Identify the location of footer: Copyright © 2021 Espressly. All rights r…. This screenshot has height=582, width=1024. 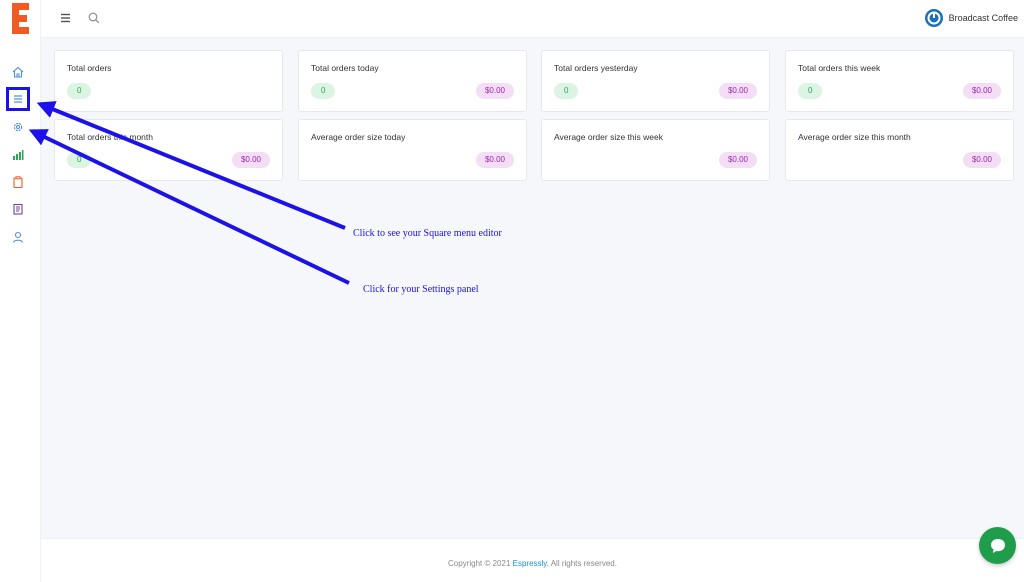
(532, 560).